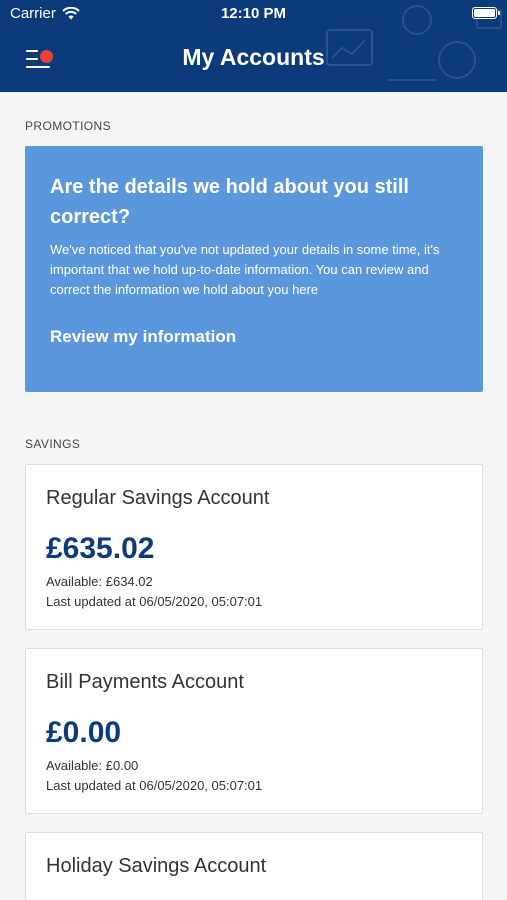 This screenshot has height=900, width=507. I want to click on account-card-holiday-savings: Holiday Savings Account, so click(254, 866).